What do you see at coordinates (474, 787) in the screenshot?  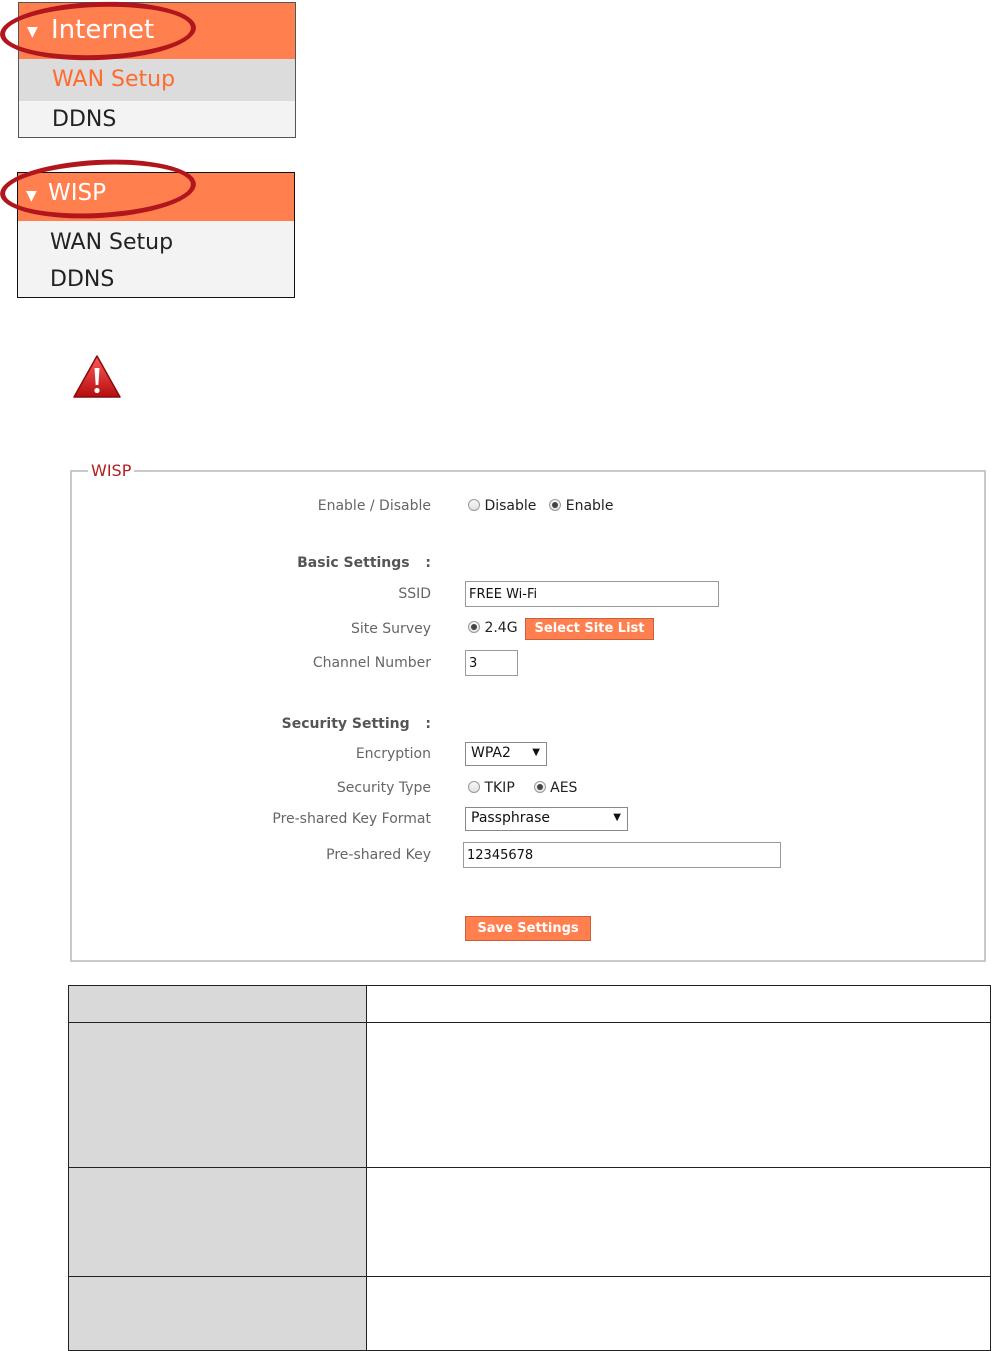 I see `radio-tkip` at bounding box center [474, 787].